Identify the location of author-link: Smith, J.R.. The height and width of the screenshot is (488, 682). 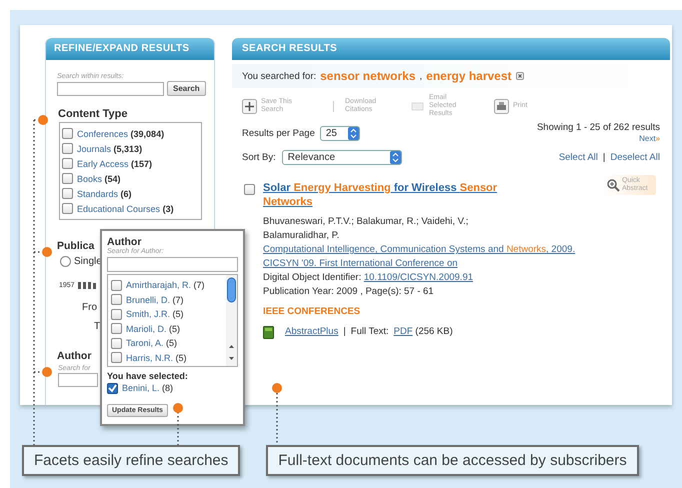
(148, 314).